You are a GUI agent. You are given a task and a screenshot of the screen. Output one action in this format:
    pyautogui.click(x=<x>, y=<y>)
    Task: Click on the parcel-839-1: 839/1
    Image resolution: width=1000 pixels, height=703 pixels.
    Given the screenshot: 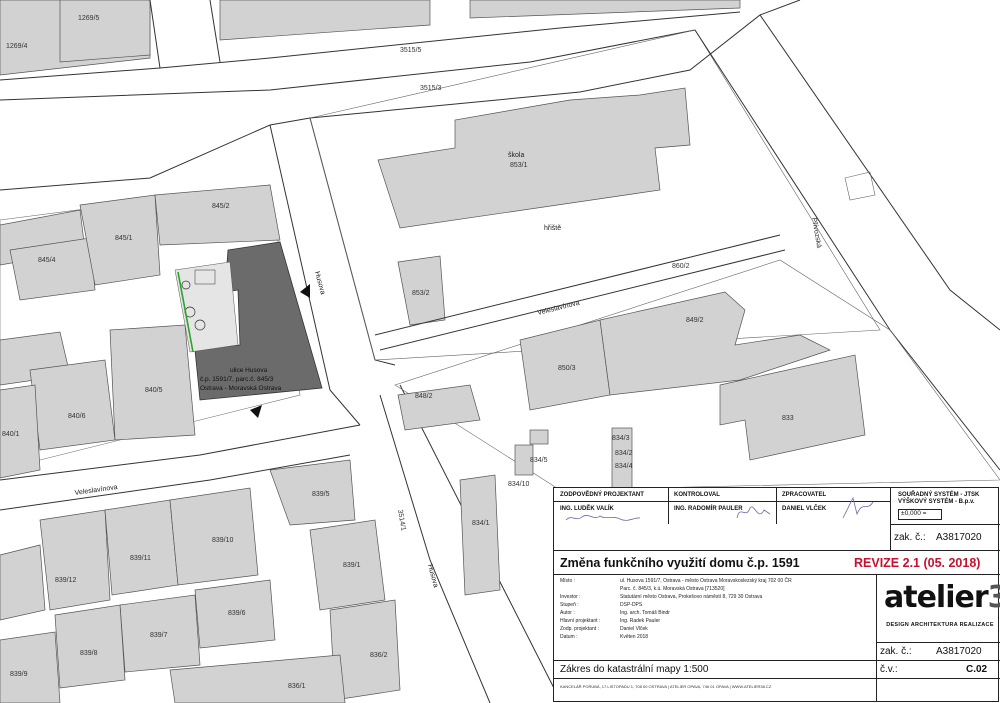 What is the action you would take?
    pyautogui.click(x=352, y=565)
    